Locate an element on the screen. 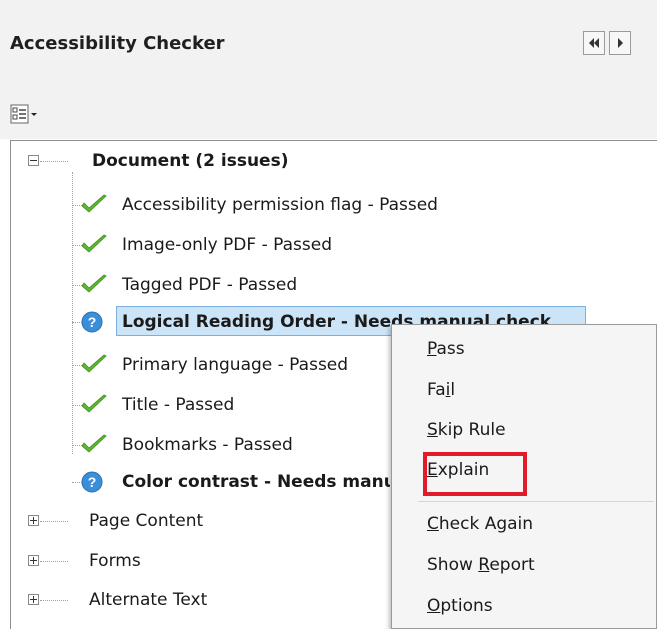 Image resolution: width=657 pixels, height=629 pixels. tree-node-label: Alternate Text is located at coordinates (148, 600).